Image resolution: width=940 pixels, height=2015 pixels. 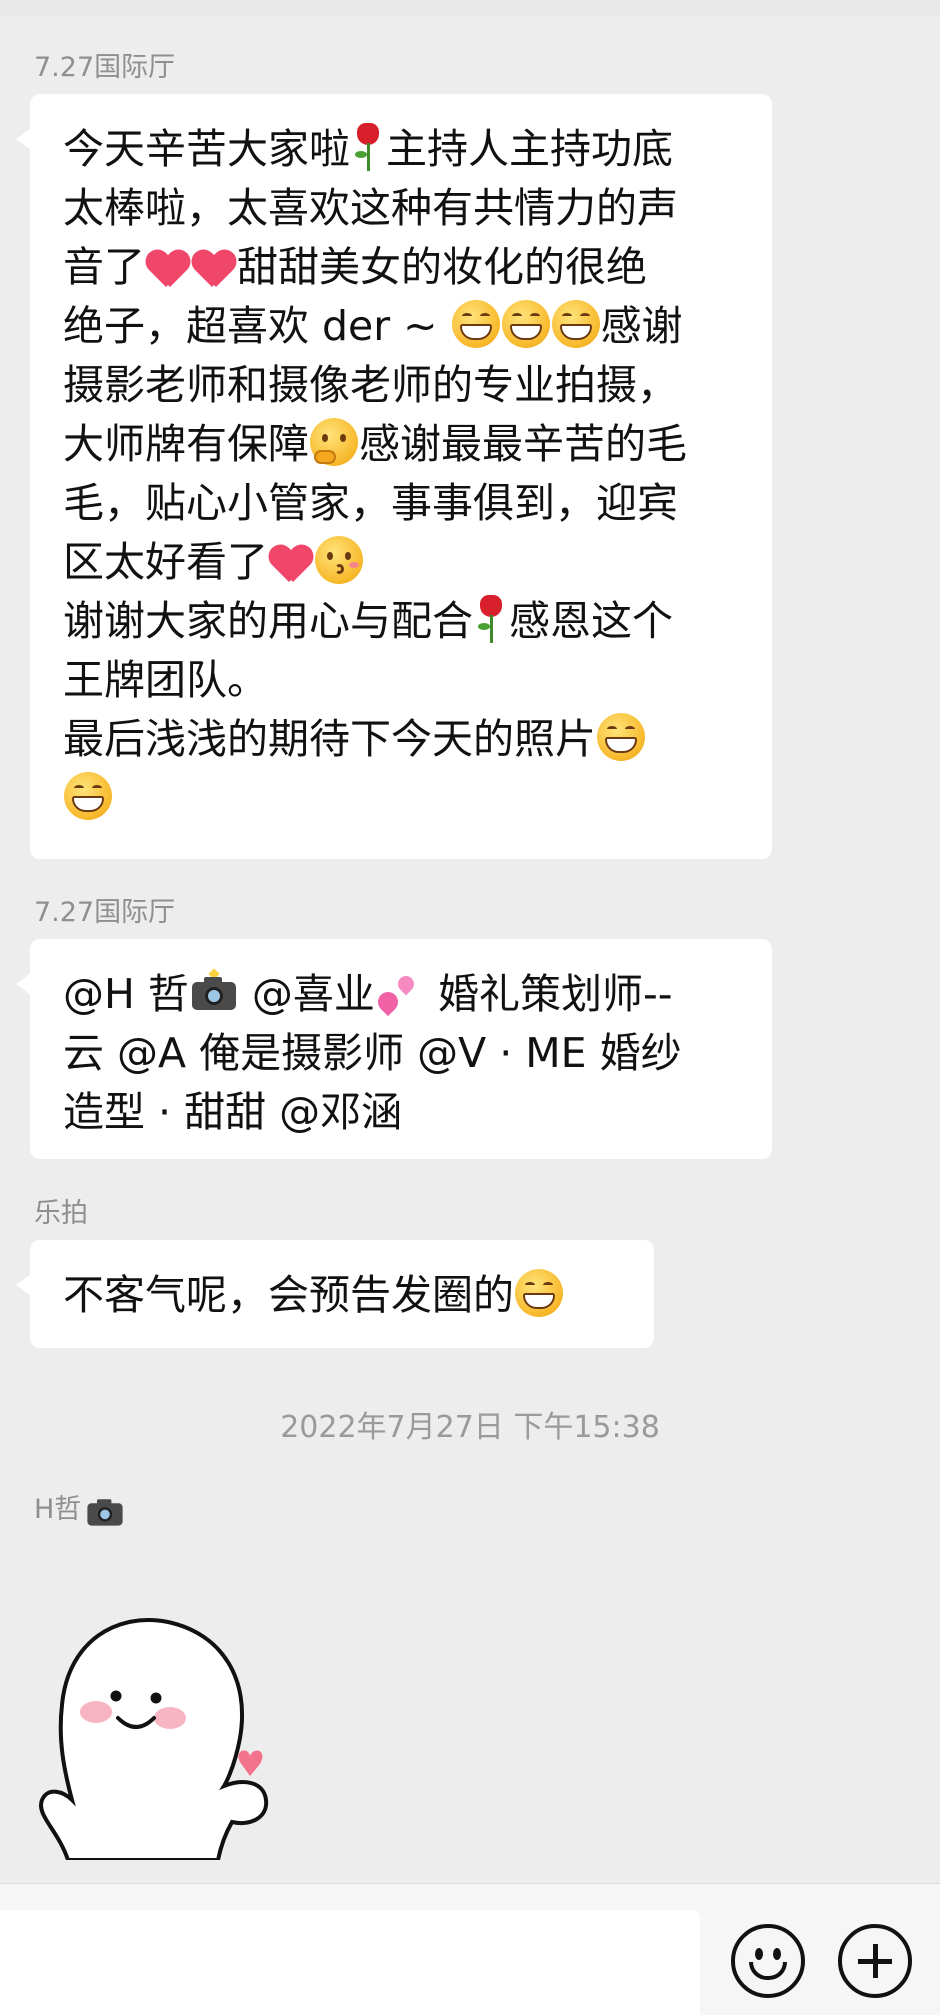 What do you see at coordinates (288, 1295) in the screenshot?
I see `message-text: 不客气呢，会预告发圈的` at bounding box center [288, 1295].